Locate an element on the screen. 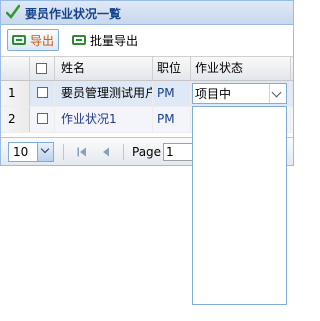 Image resolution: width=320 pixels, height=321 pixels. check-icon is located at coordinates (13, 11).